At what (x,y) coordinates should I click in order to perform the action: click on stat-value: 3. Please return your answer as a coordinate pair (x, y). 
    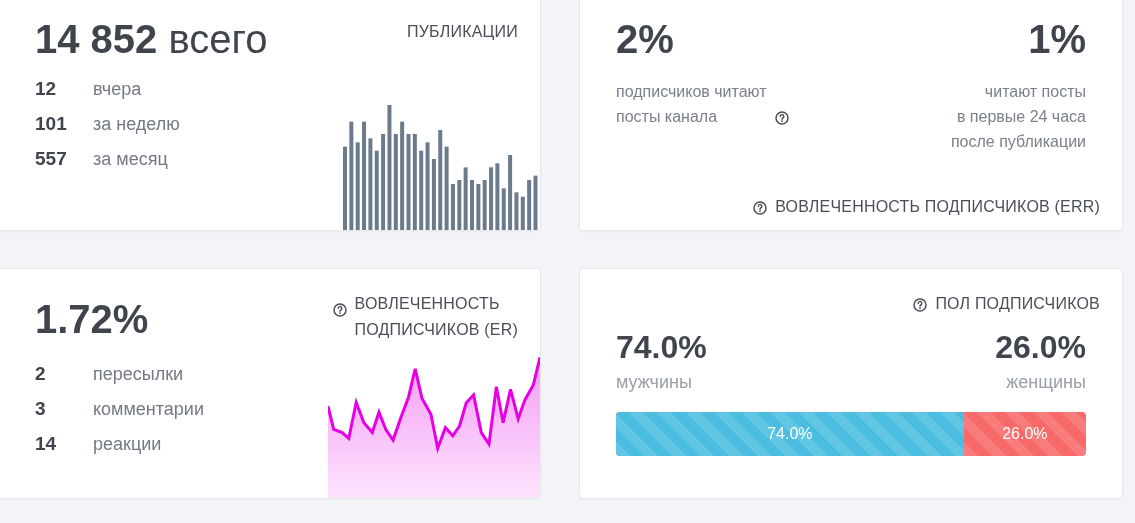
    Looking at the image, I should click on (41, 409).